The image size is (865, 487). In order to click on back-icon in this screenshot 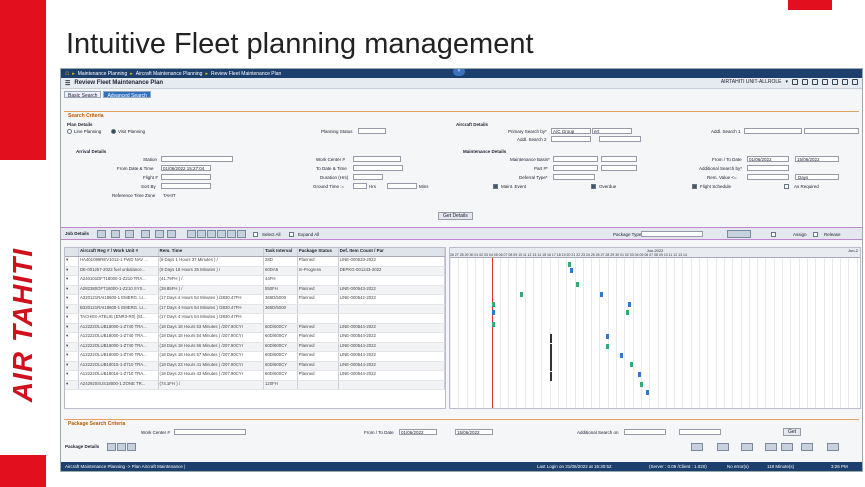, I will do `click(825, 82)`.